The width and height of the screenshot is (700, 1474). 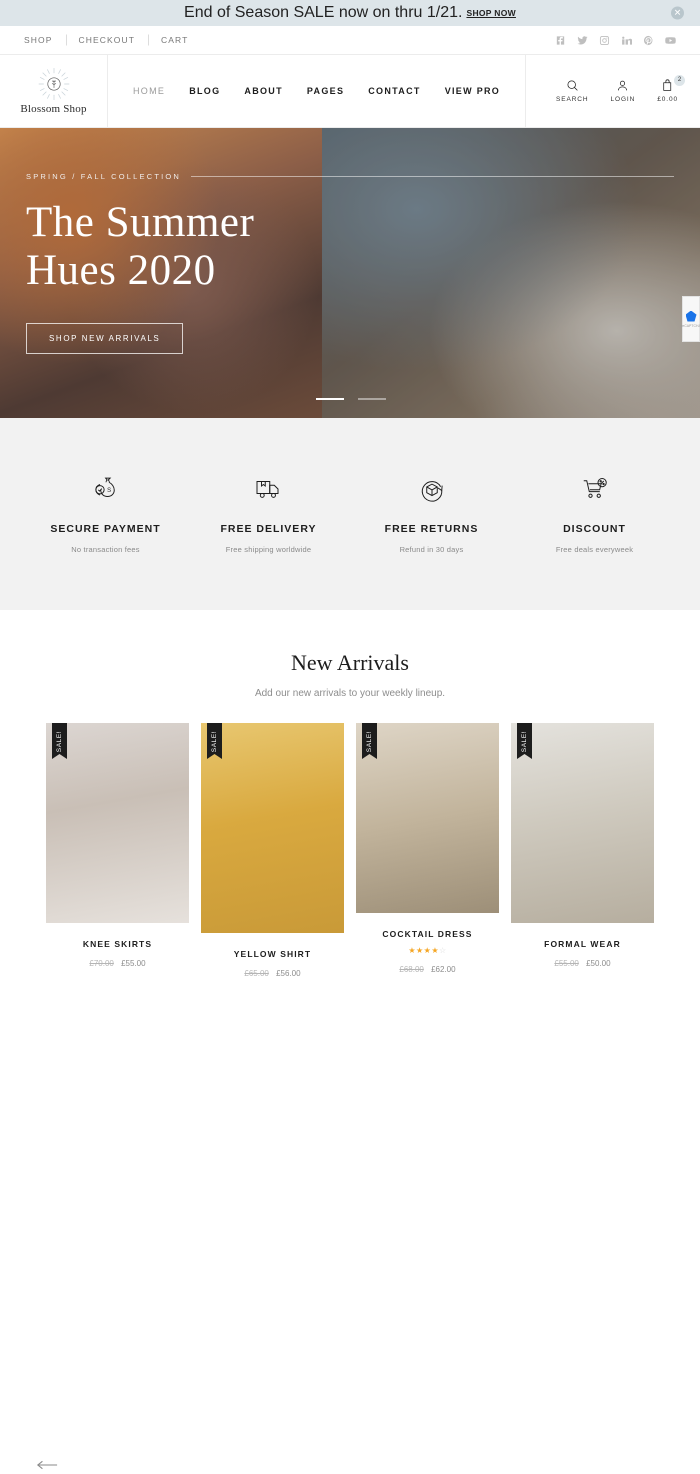 What do you see at coordinates (109, 491) in the screenshot?
I see `svg-text: S` at bounding box center [109, 491].